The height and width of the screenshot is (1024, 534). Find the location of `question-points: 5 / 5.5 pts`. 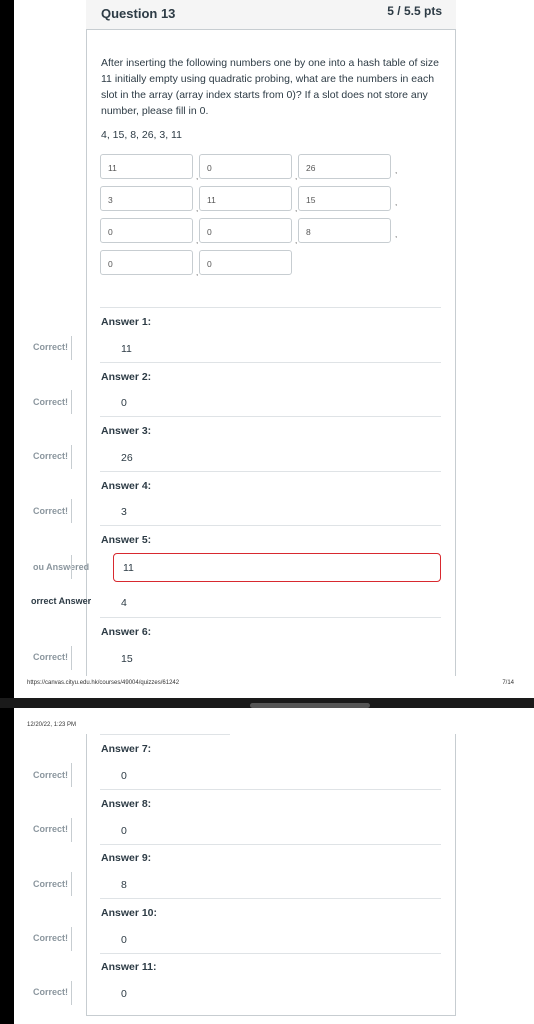

question-points: 5 / 5.5 pts is located at coordinates (414, 11).